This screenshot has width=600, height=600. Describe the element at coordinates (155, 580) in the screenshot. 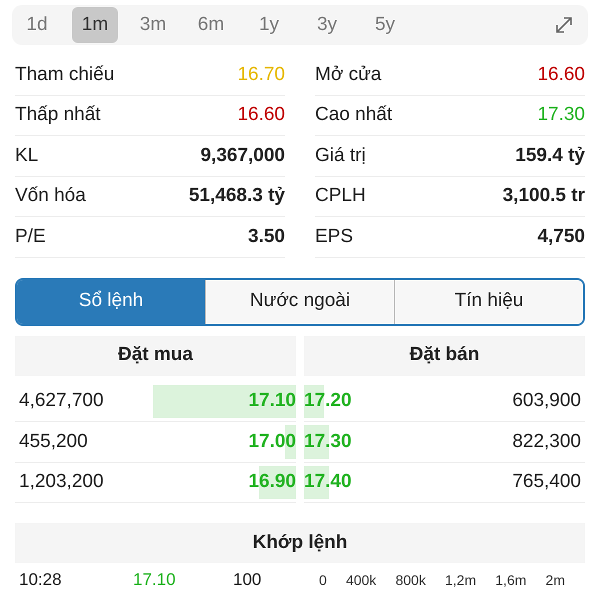

I see `trade-price: 17.10` at that location.